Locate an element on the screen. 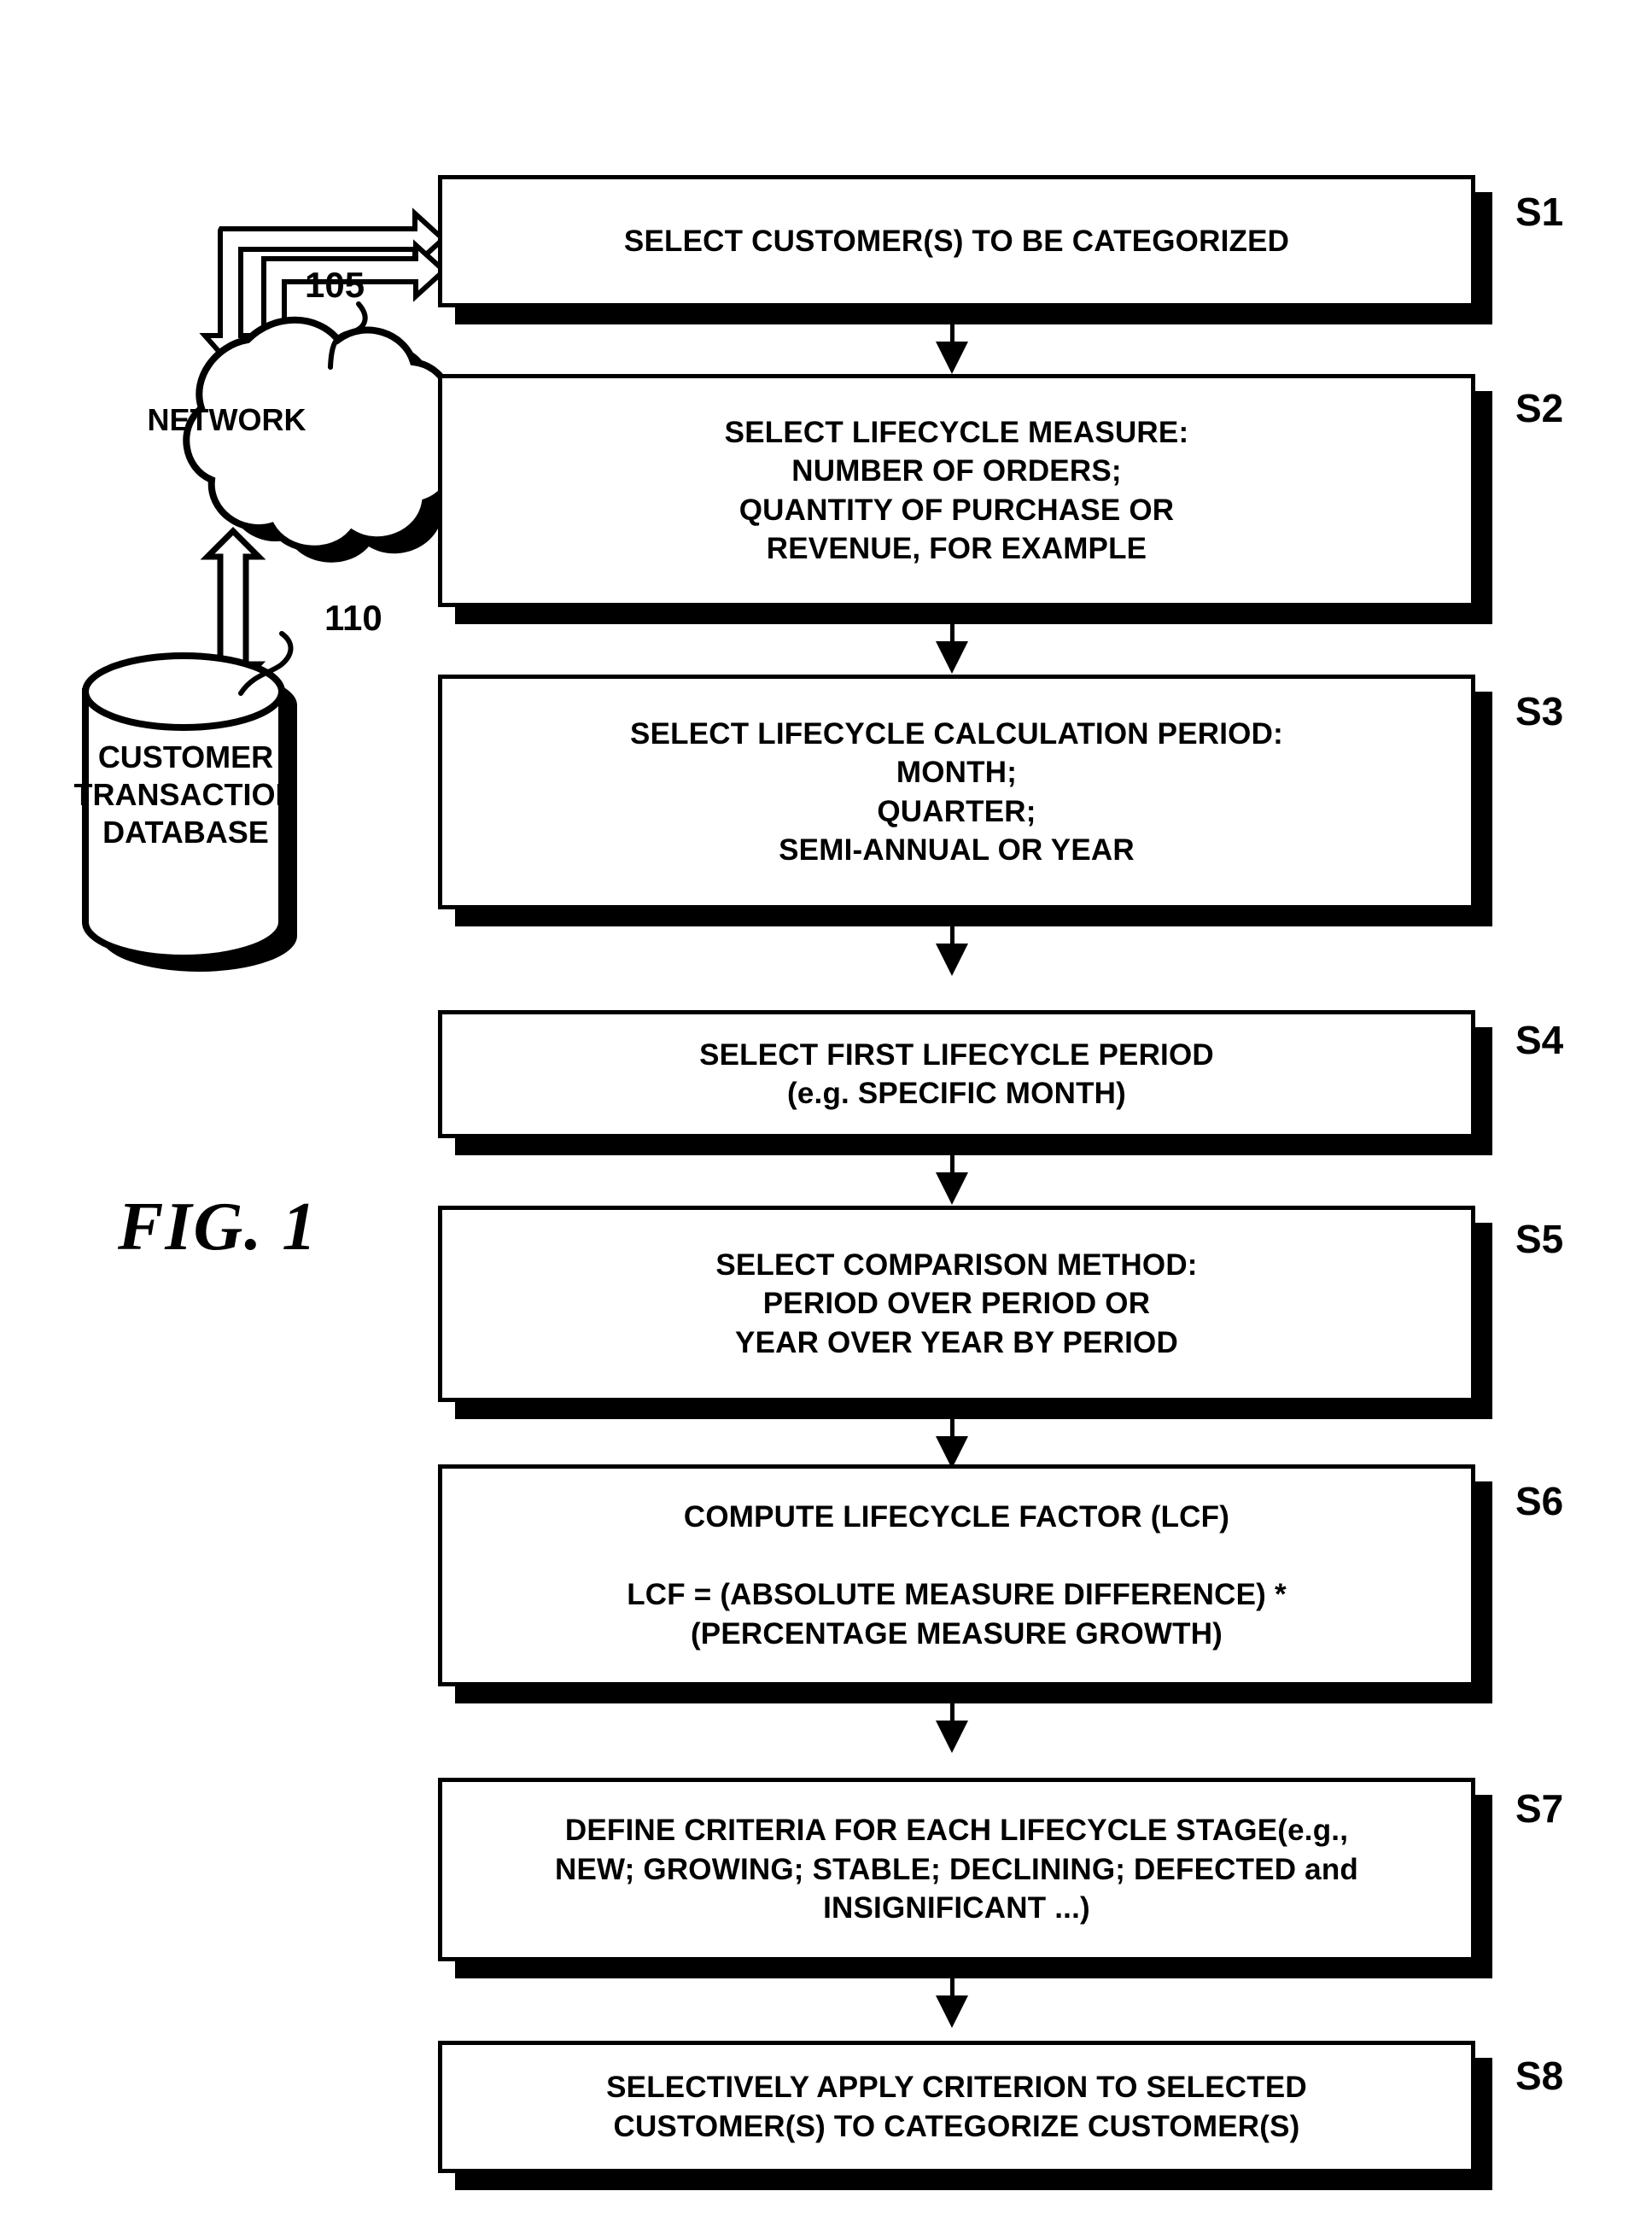 This screenshot has height=2232, width=1652. connector-s2-to-s3 is located at coordinates (952, 649).